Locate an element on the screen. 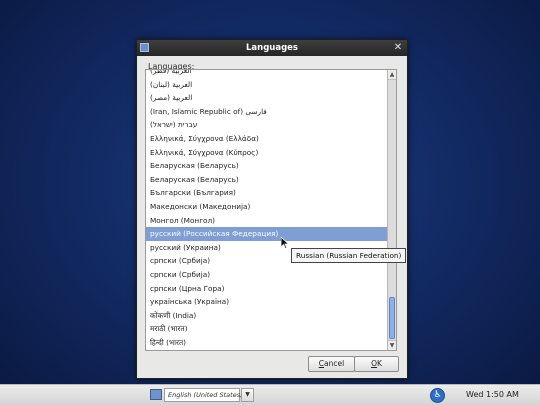  scroll-down-arrow-icon: ▼ is located at coordinates (392, 345).